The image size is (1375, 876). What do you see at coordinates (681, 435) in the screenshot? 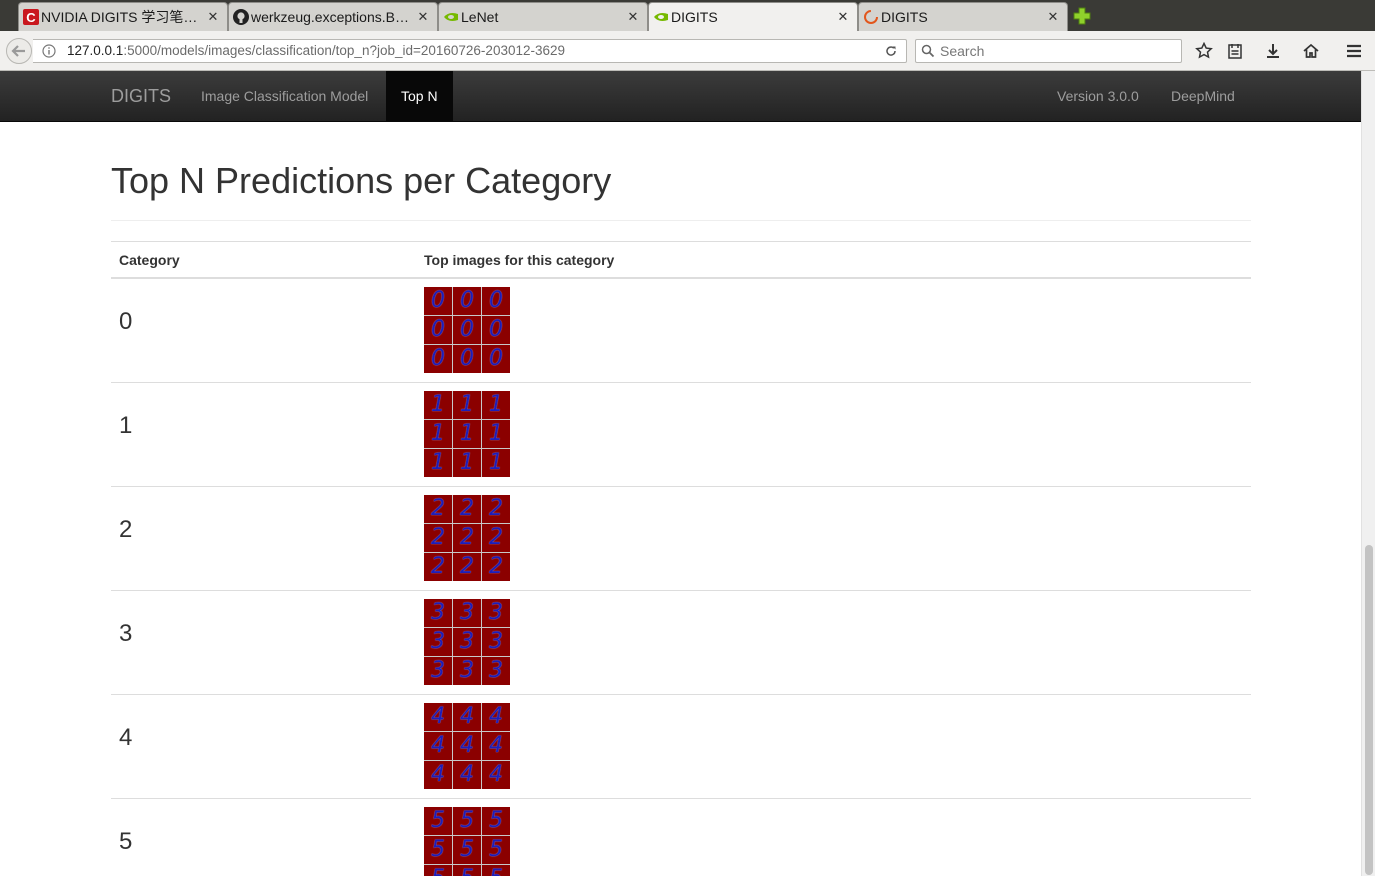
I see `table-row: 1111111111` at bounding box center [681, 435].